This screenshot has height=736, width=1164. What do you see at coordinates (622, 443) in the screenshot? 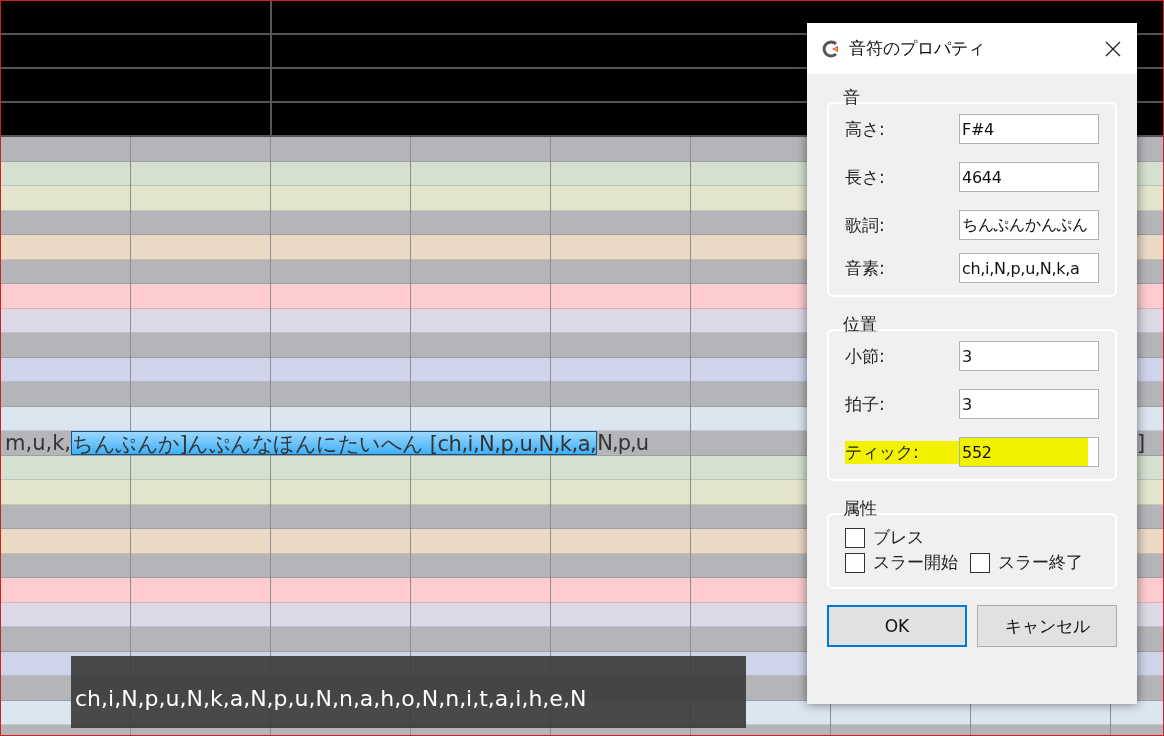
I see `lyric-text: N,p,u` at bounding box center [622, 443].